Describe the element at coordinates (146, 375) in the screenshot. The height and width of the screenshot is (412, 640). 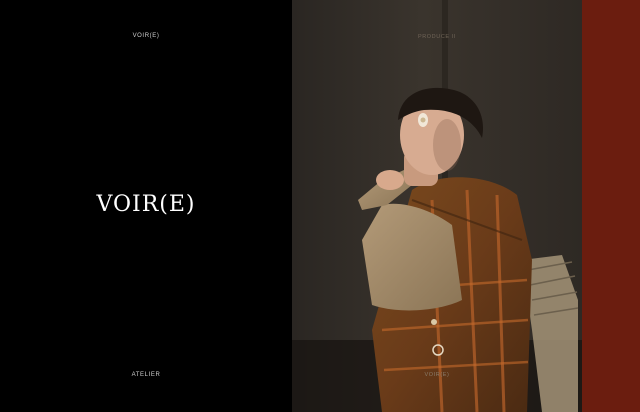
I see `atelier-link: ATELIER` at that location.